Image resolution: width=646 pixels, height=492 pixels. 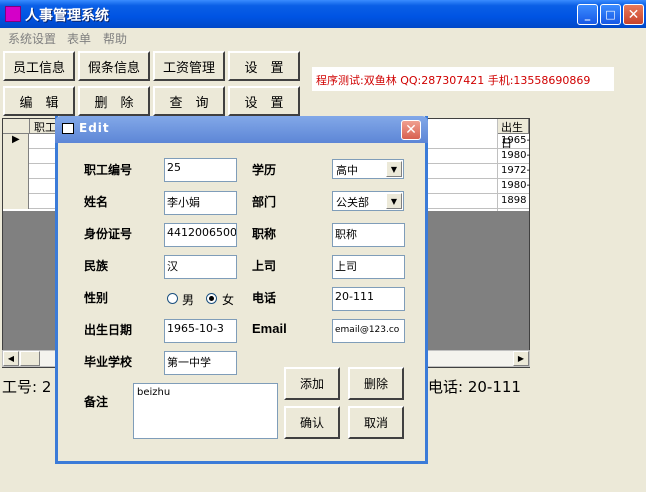 I want to click on label-gender: 性别, so click(x=96, y=298).